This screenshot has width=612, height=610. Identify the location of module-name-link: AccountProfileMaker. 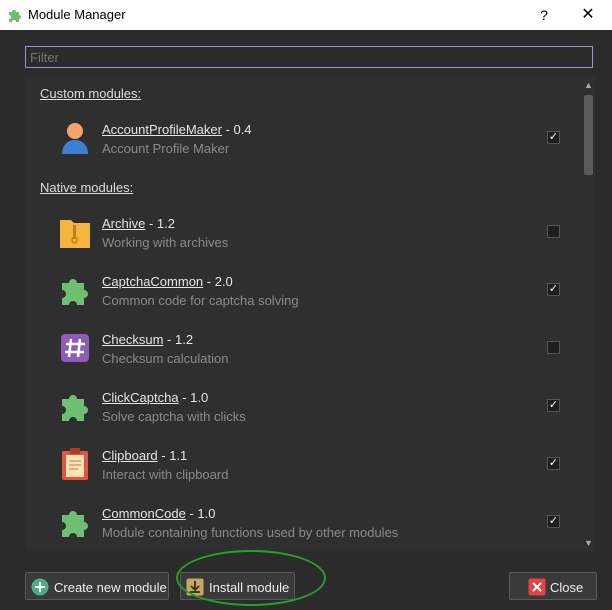
(162, 129).